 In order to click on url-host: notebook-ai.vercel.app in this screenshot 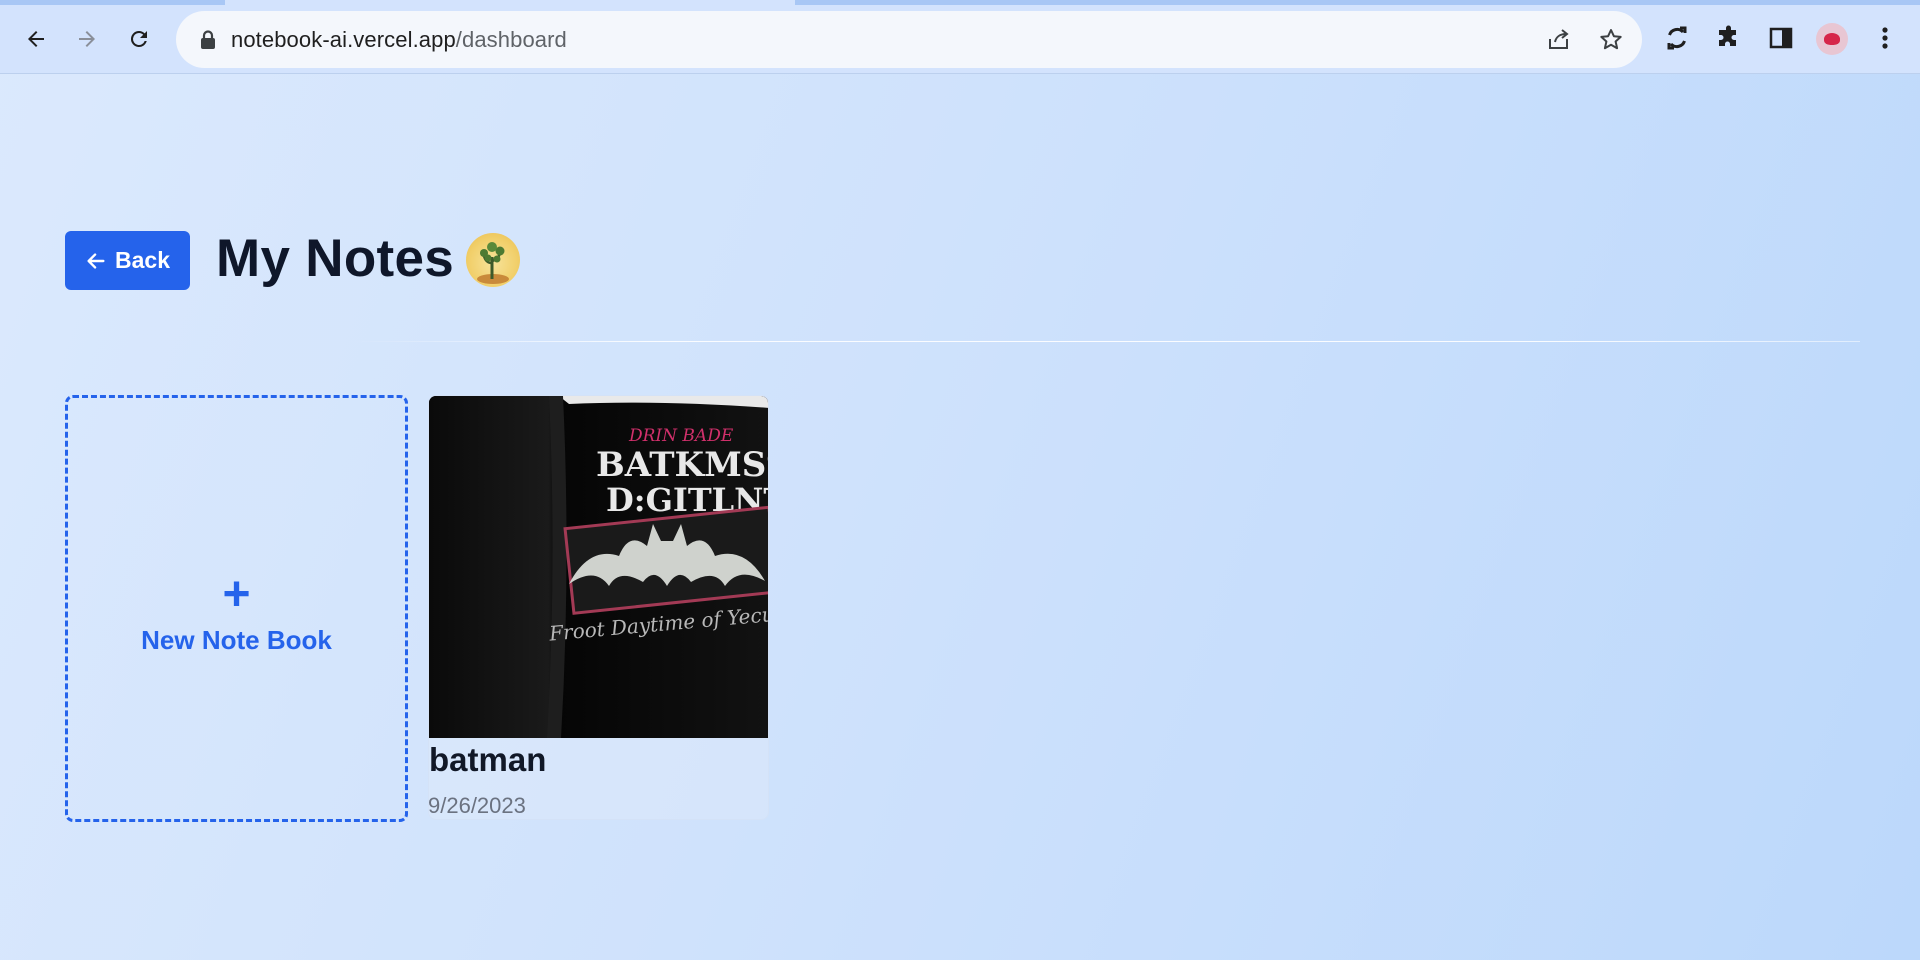, I will do `click(343, 39)`.